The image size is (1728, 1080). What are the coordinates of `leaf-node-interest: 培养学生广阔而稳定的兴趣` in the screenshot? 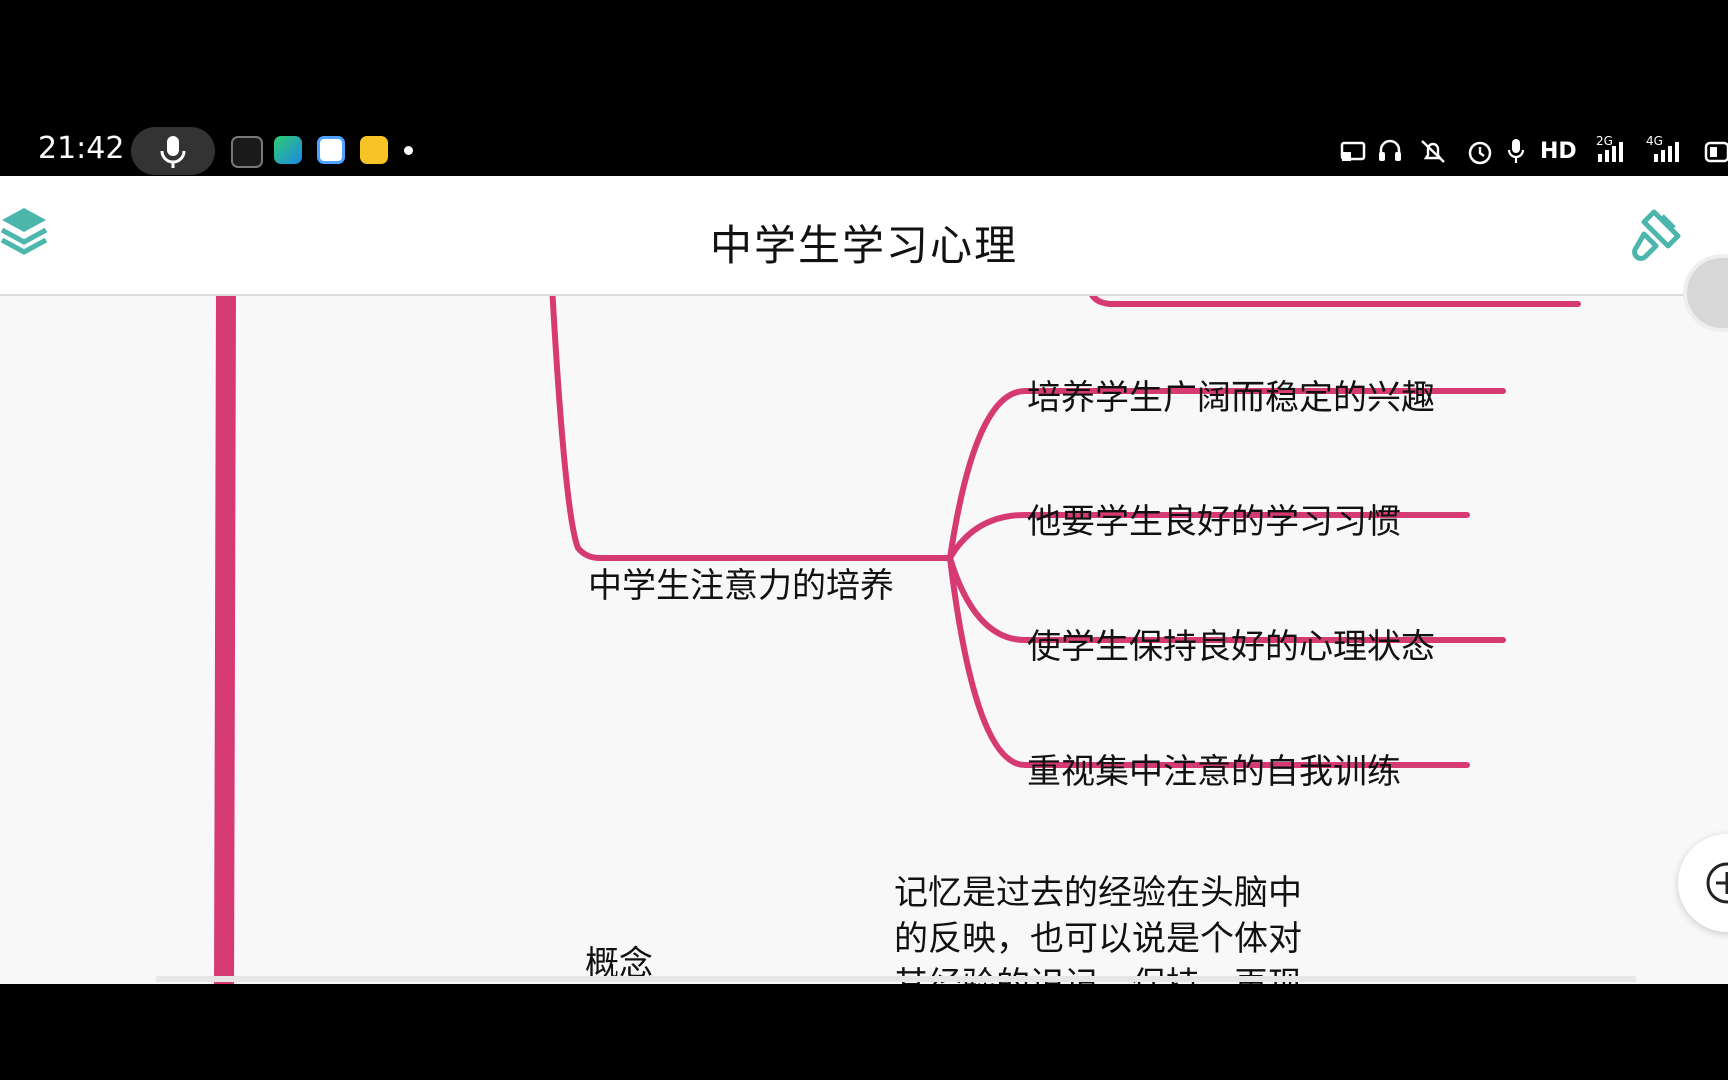 It's located at (1231, 394).